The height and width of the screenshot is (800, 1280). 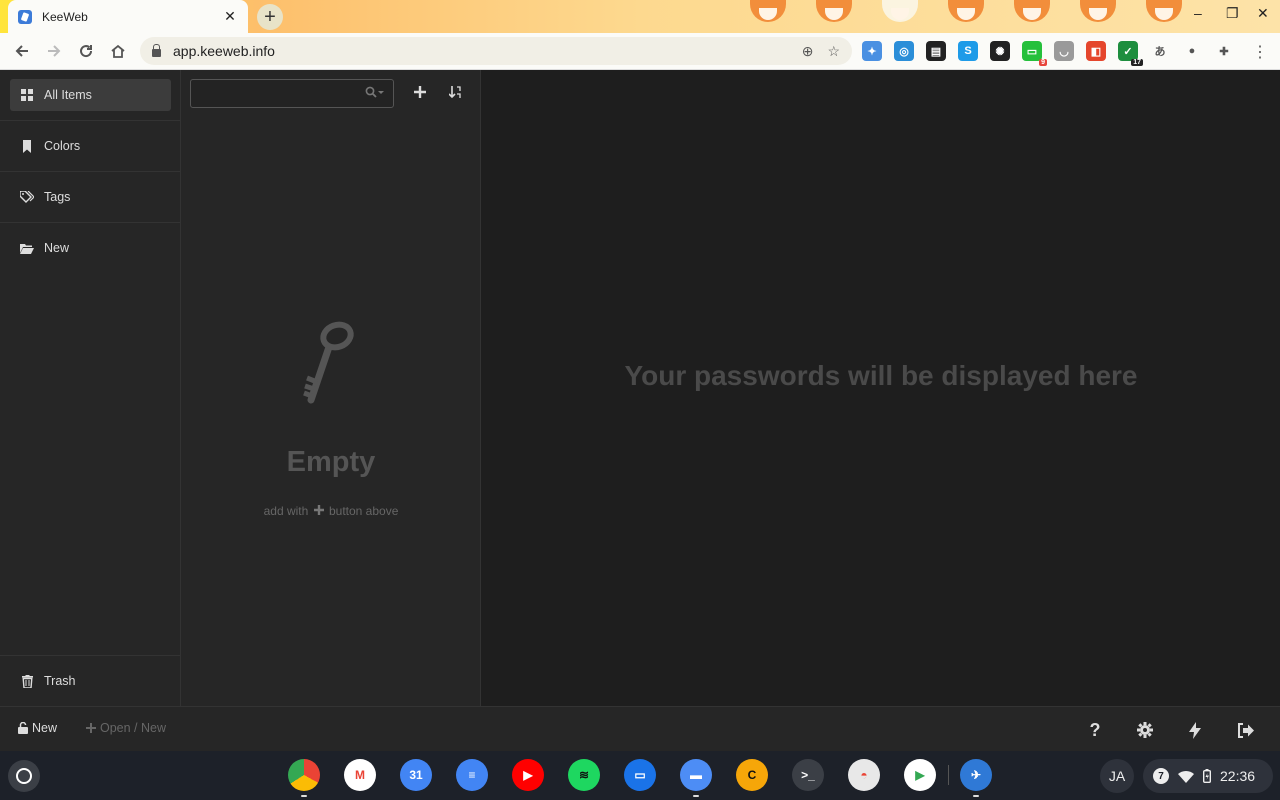 What do you see at coordinates (90, 197) in the screenshot?
I see `sidebar-item-tags: Tags` at bounding box center [90, 197].